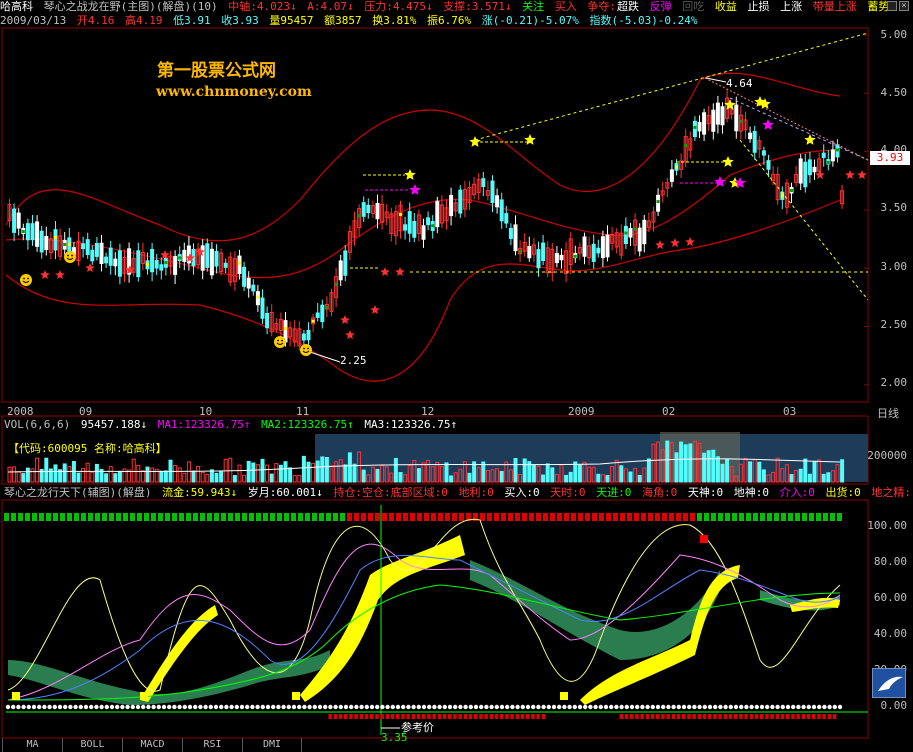 Image resolution: width=913 pixels, height=752 pixels. I want to click on yellow-ribbon, so click(382, 618).